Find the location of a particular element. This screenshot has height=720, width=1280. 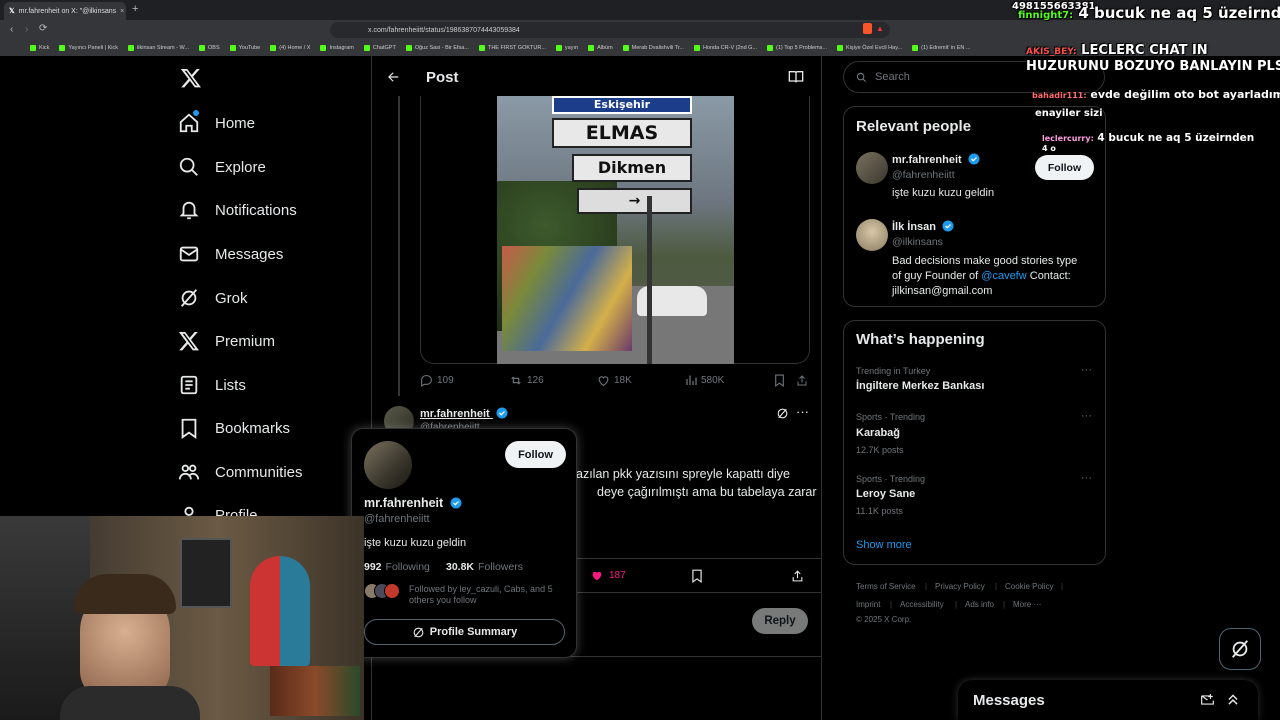

like-count: 18K is located at coordinates (614, 380).